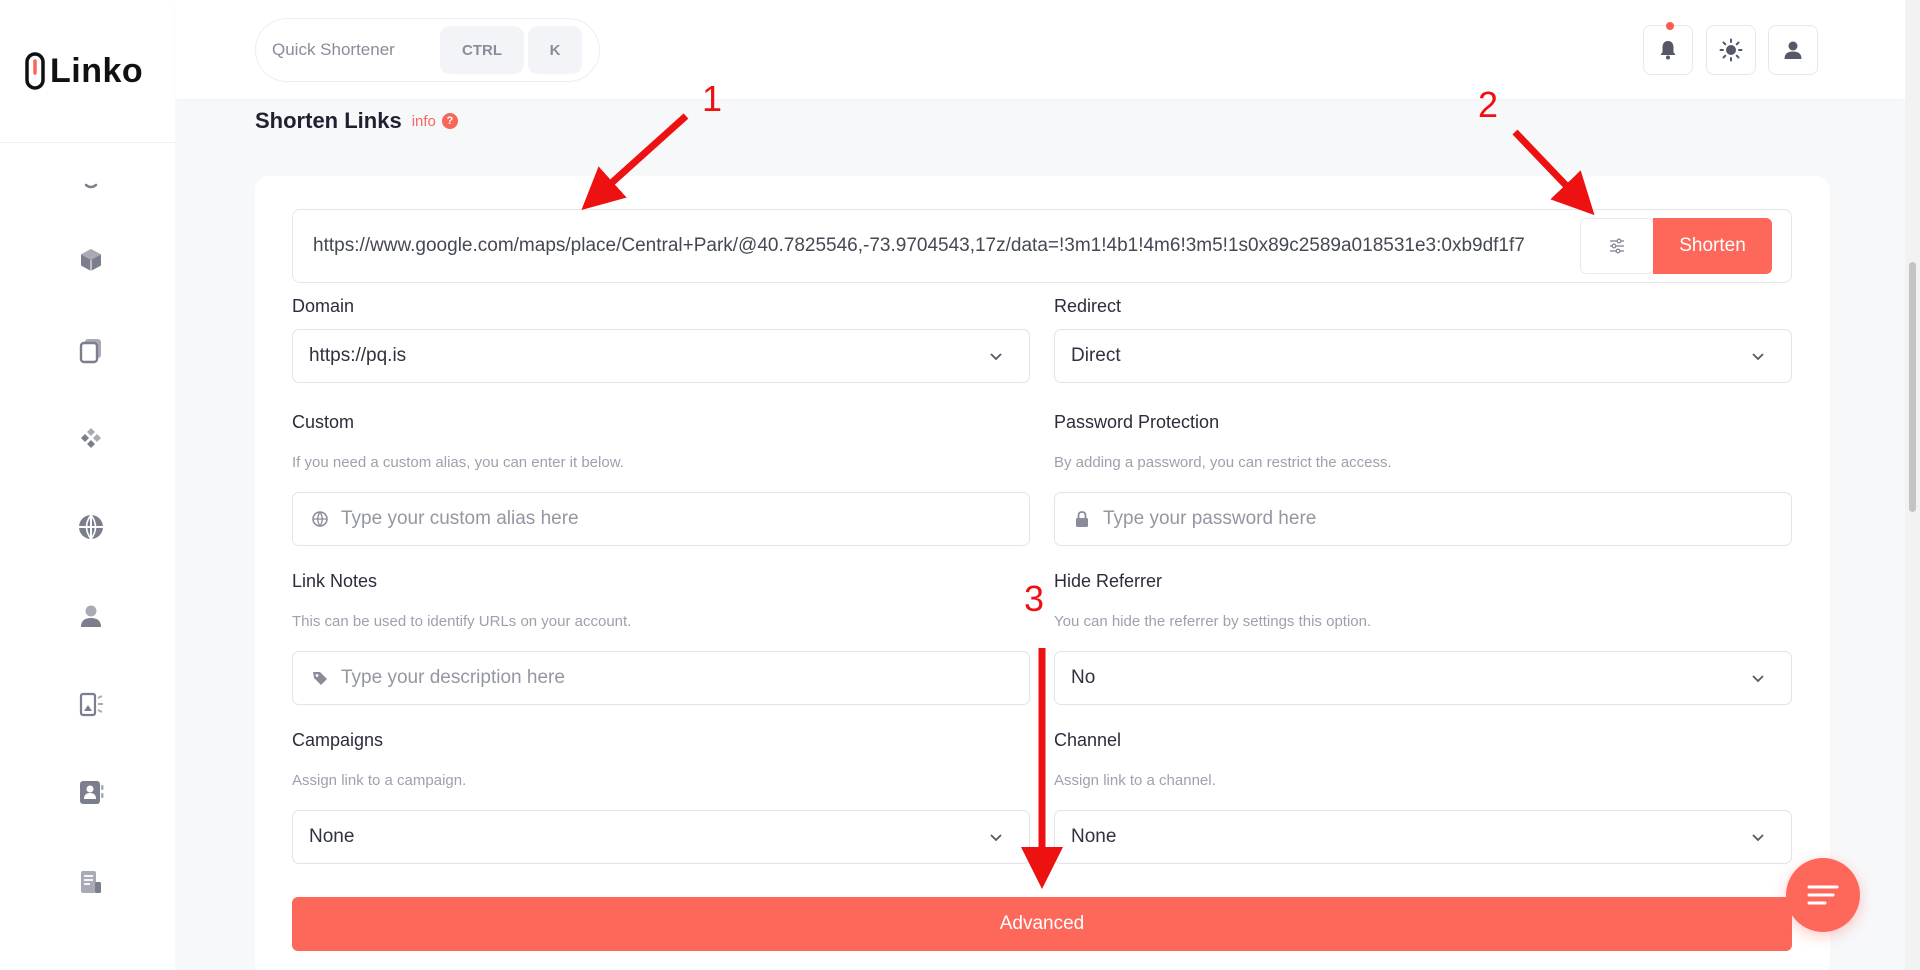 The height and width of the screenshot is (970, 1920). What do you see at coordinates (685, 678) in the screenshot?
I see `notes-input` at bounding box center [685, 678].